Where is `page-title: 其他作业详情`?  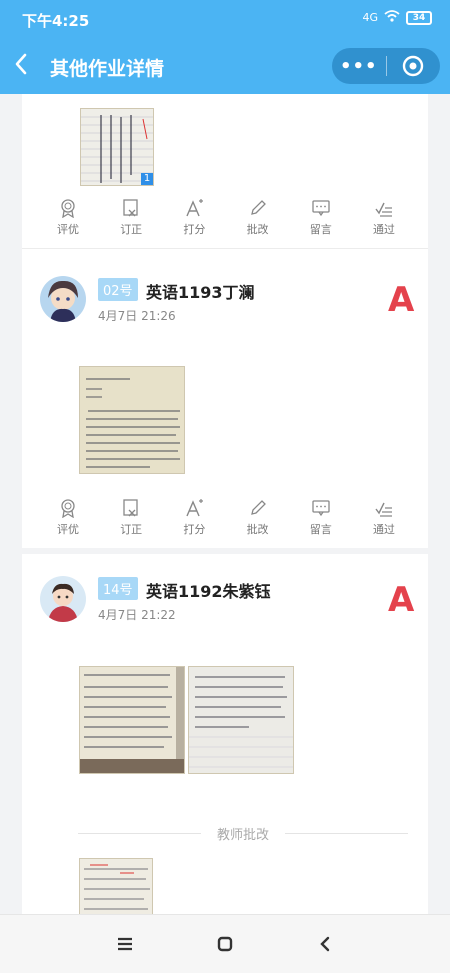 page-title: 其他作业详情 is located at coordinates (107, 69).